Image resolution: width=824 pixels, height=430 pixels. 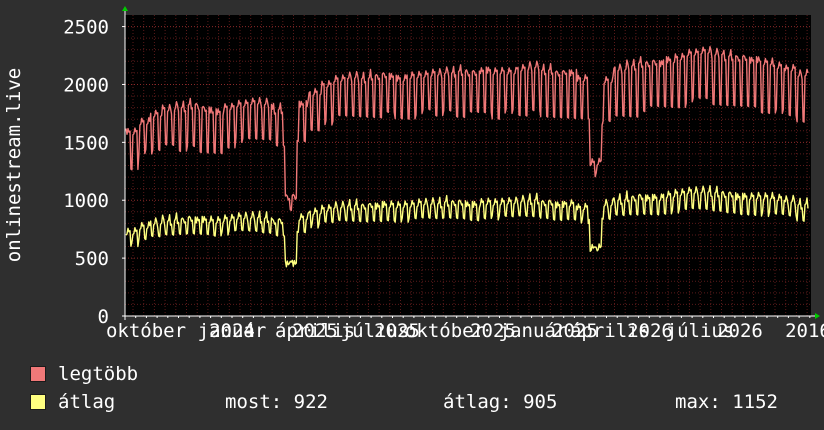 What do you see at coordinates (146, 331) in the screenshot?
I see `x-tick-label: október` at bounding box center [146, 331].